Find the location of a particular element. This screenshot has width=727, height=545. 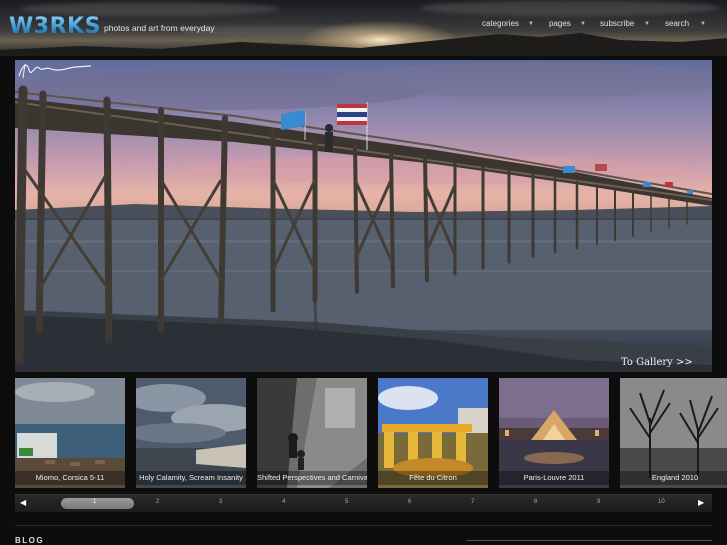

pager-scroll-track: 1 2 3 4 5 6 7 8 9 10 is located at coordinates (363, 503).